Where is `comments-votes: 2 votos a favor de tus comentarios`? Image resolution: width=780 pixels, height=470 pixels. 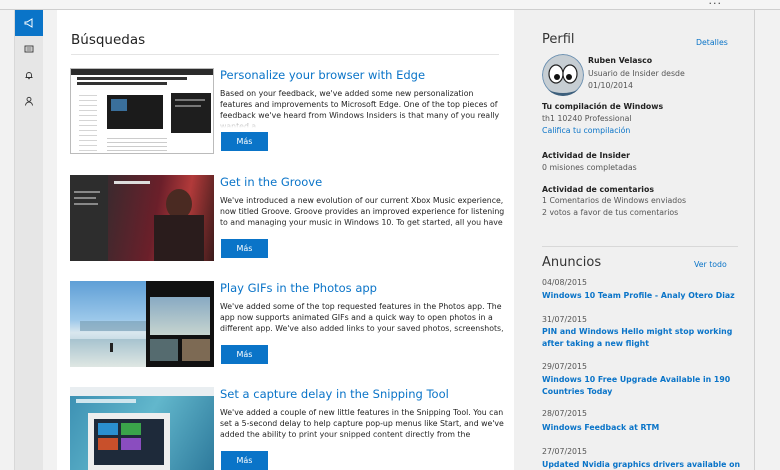
comments-votes: 2 votos a favor de tus comentarios is located at coordinates (610, 212).